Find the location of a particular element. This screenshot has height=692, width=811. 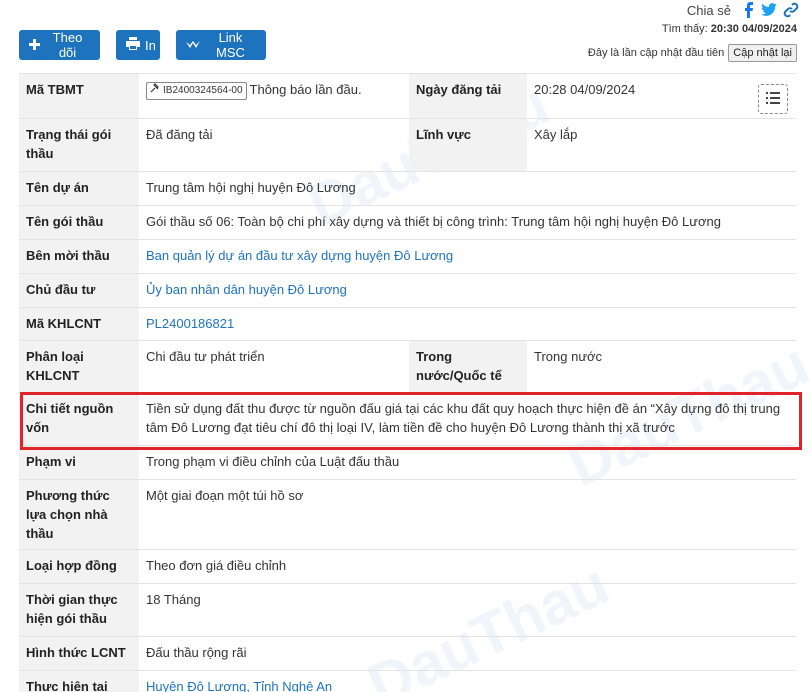

form-label: Hình thức LCNT is located at coordinates (79, 653).